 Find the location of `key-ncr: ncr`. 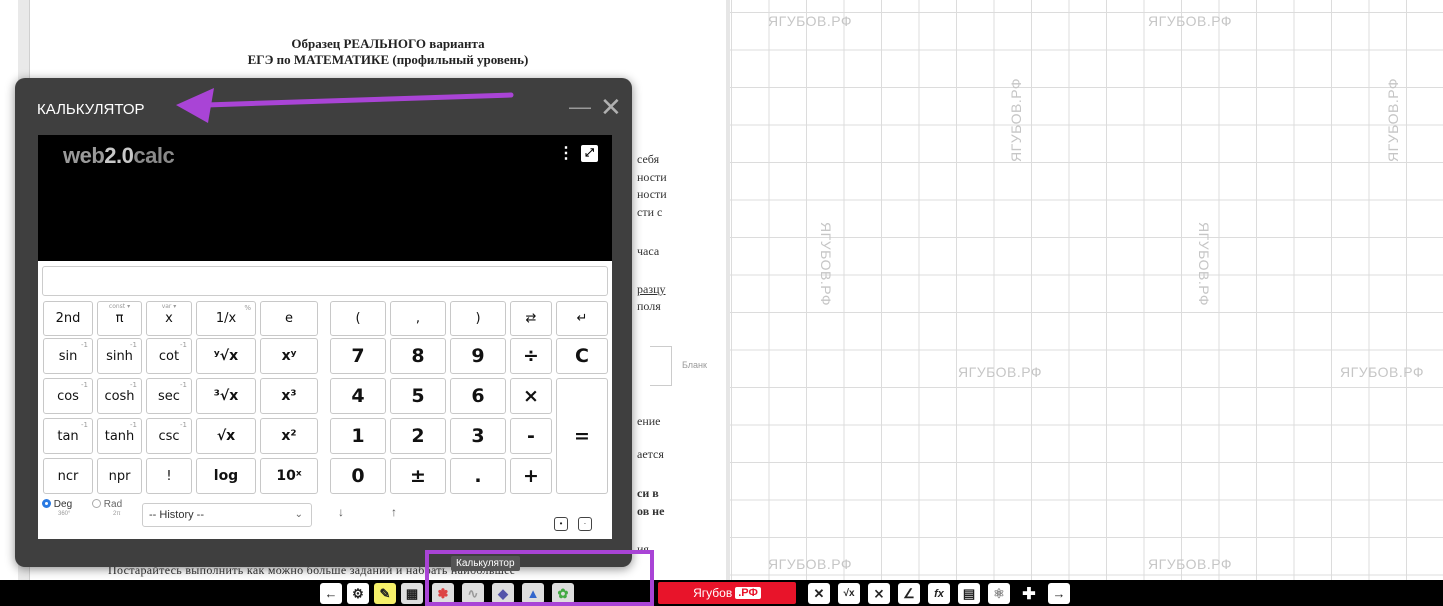

key-ncr: ncr is located at coordinates (68, 476).